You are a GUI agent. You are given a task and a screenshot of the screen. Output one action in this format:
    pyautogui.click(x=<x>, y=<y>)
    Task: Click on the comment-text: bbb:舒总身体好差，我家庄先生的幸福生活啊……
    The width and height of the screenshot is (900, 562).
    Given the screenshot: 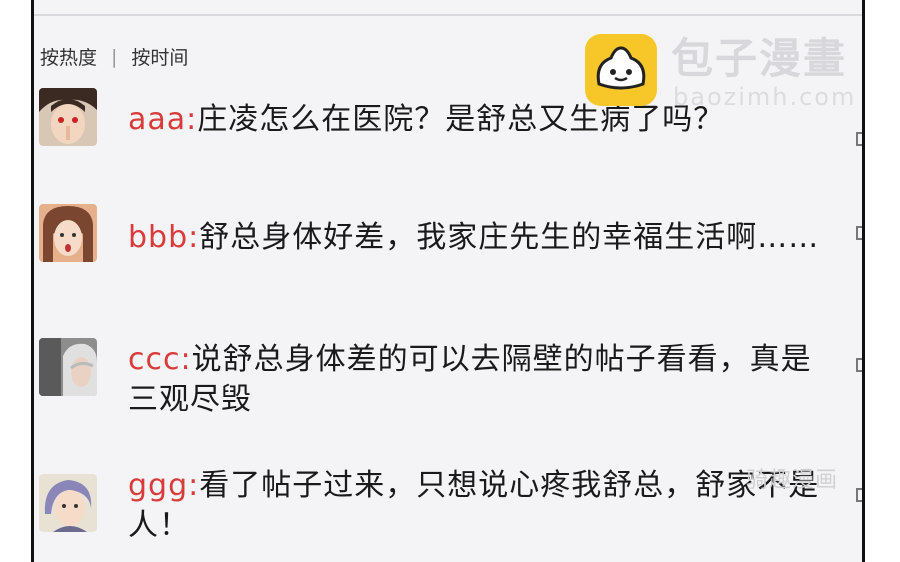 What is the action you would take?
    pyautogui.click(x=478, y=238)
    